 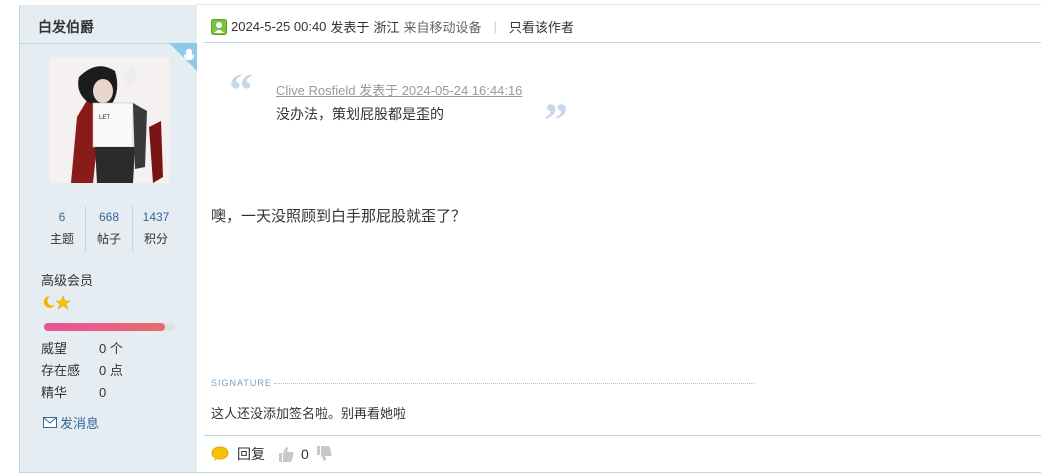 What do you see at coordinates (339, 216) in the screenshot?
I see `post-body: 噢，一天没照顾到白手那屁股就歪了？` at bounding box center [339, 216].